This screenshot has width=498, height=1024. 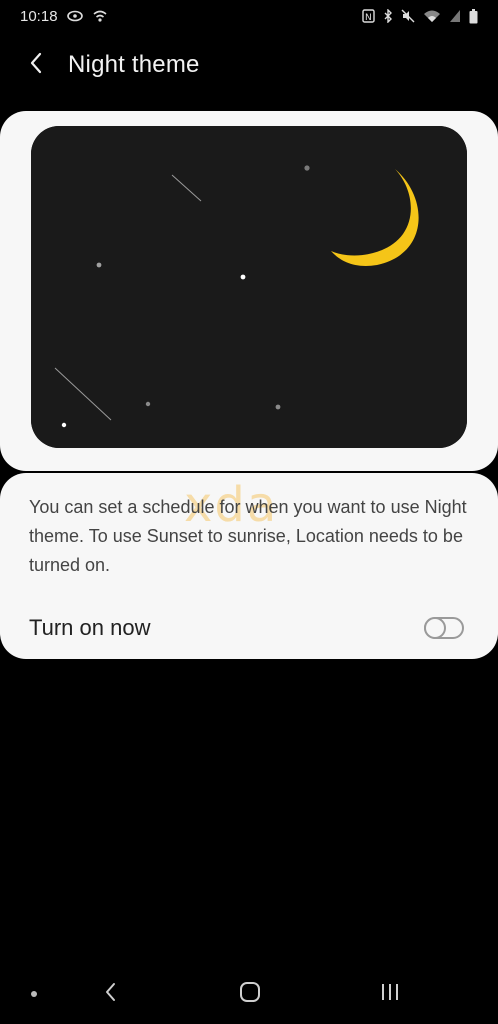 What do you see at coordinates (100, 16) in the screenshot?
I see `wifi-call-icon` at bounding box center [100, 16].